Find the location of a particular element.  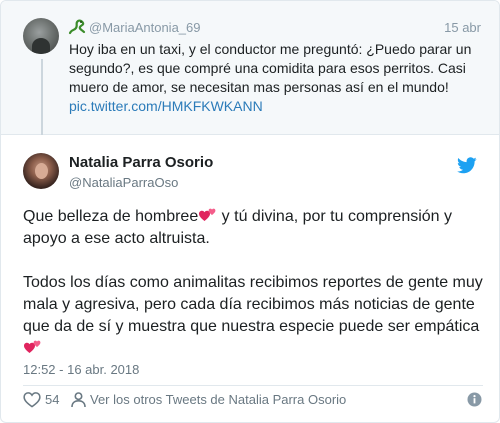

parent-handle: @MariaAntonia_69 is located at coordinates (144, 27).